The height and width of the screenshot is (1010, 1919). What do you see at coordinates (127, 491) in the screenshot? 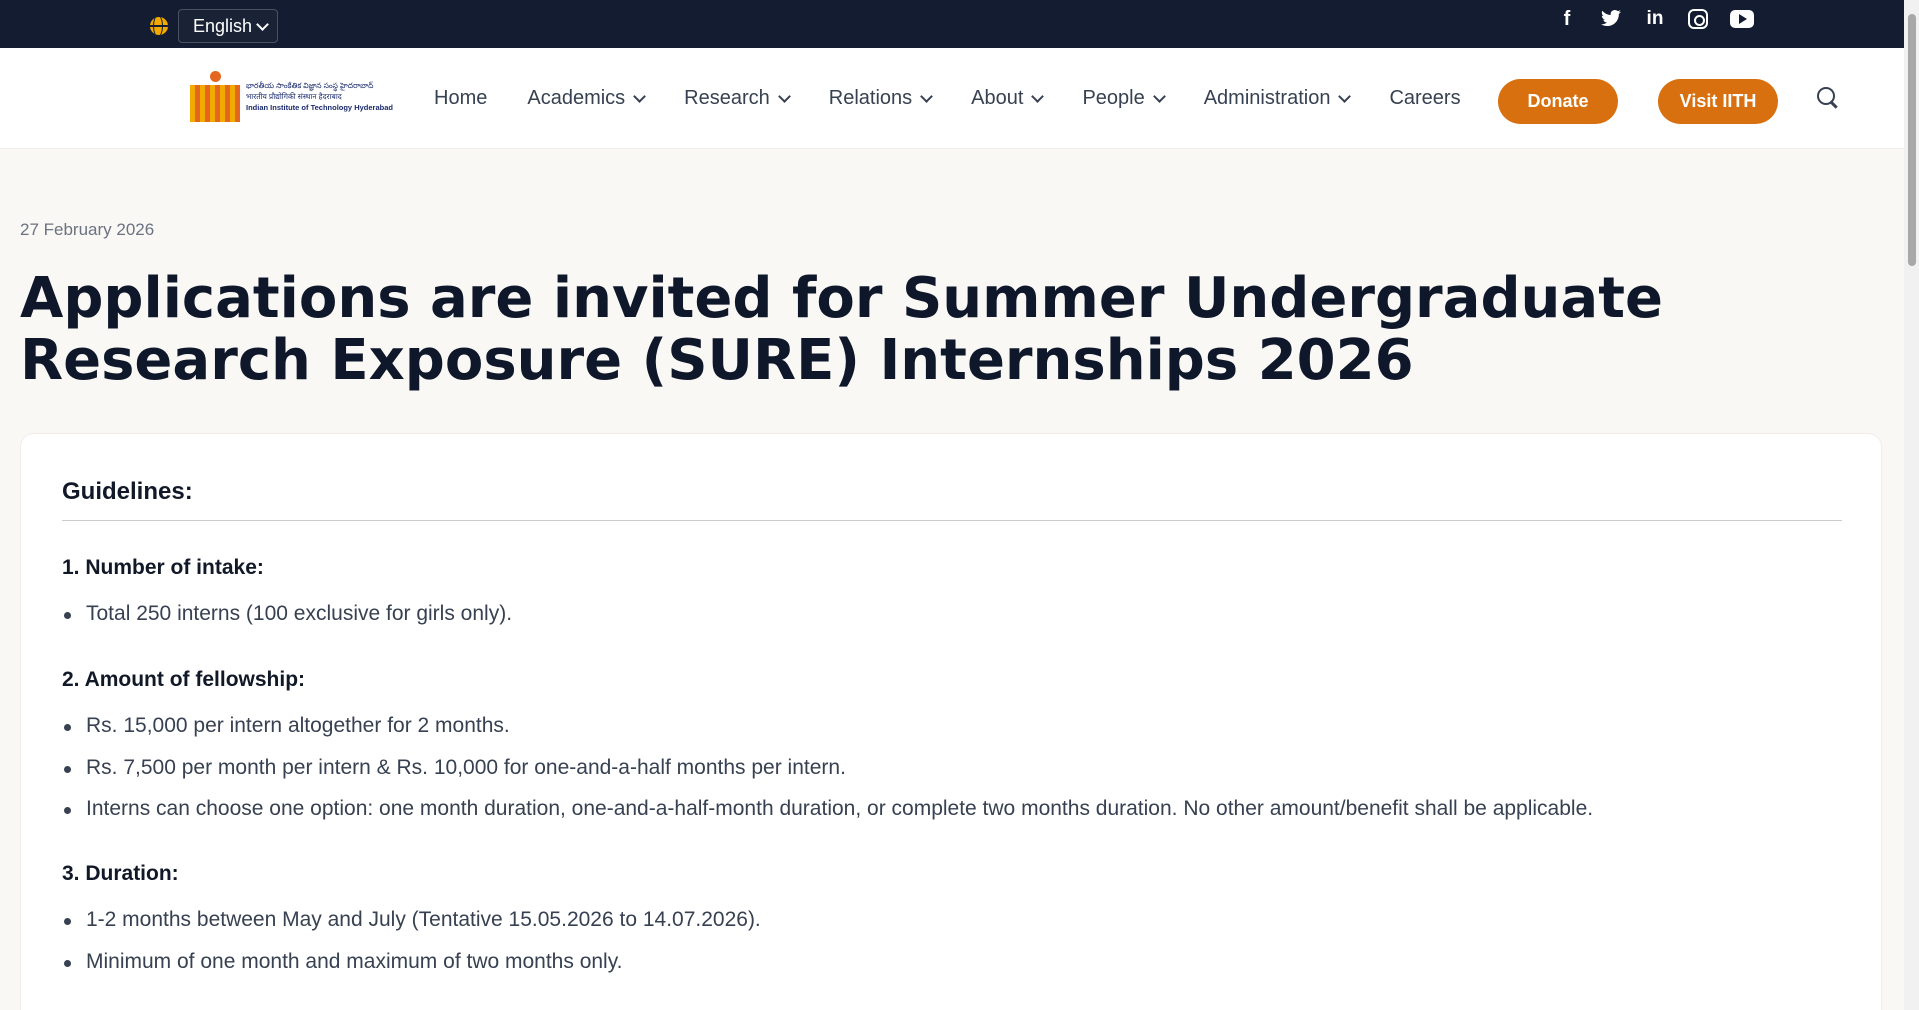
I see `guidelines-heading: Guidelines:` at bounding box center [127, 491].